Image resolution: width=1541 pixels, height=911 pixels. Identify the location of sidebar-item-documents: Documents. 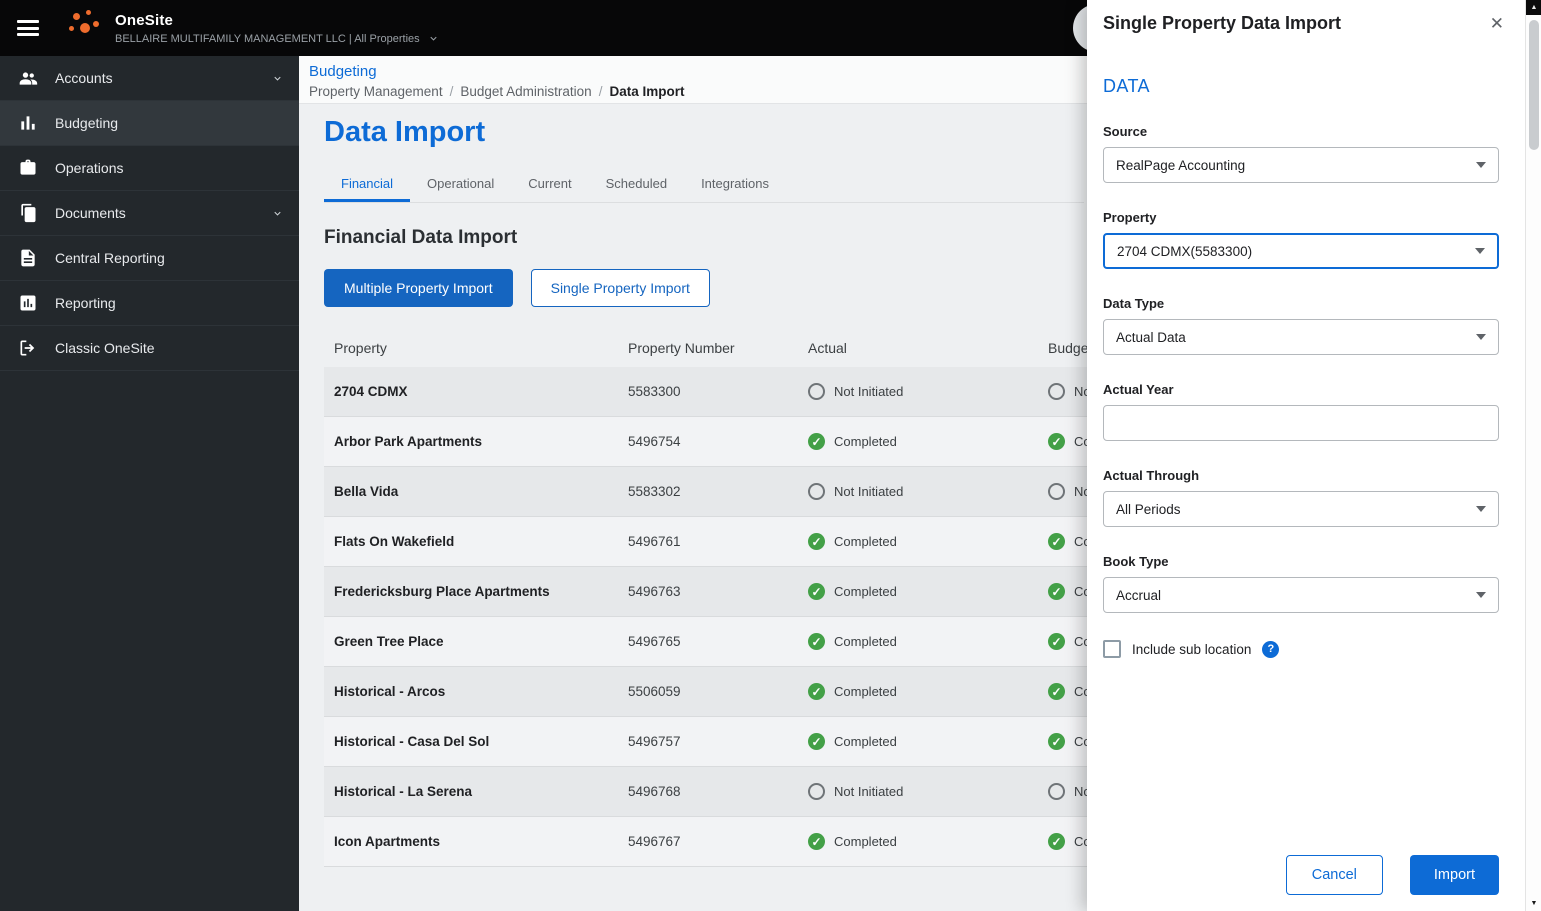
(149, 213).